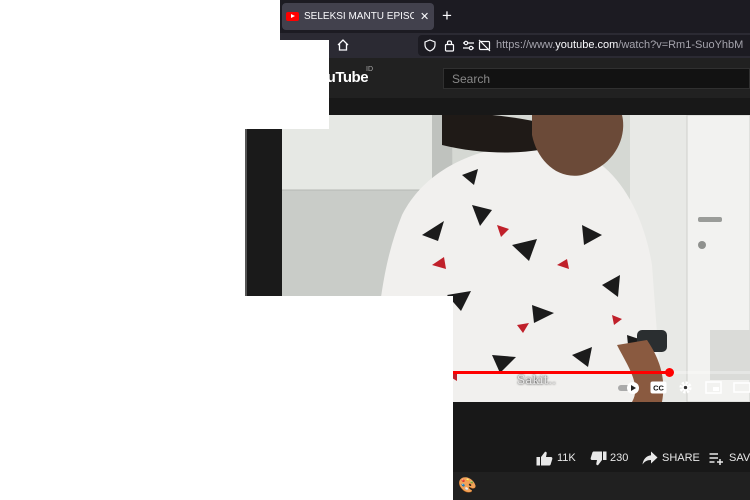 Image resolution: width=750 pixels, height=500 pixels. Describe the element at coordinates (650, 458) in the screenshot. I see `share-icon` at that location.